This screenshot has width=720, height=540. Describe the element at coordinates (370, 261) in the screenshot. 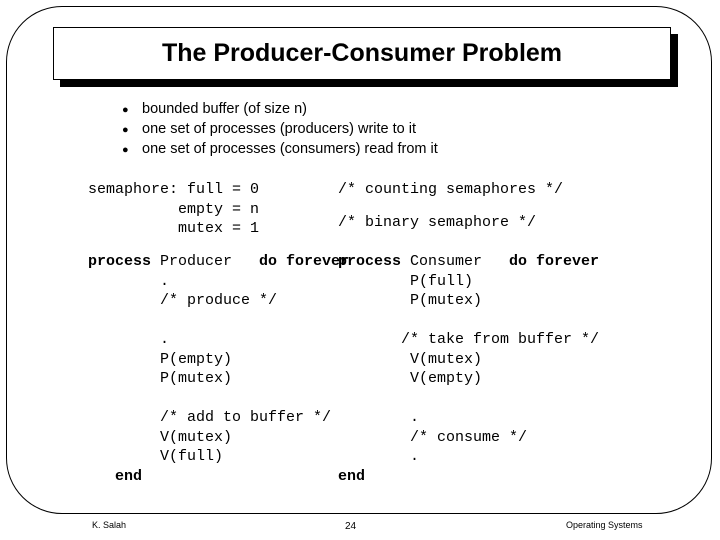

I see `consumer-process-keyword: process` at that location.